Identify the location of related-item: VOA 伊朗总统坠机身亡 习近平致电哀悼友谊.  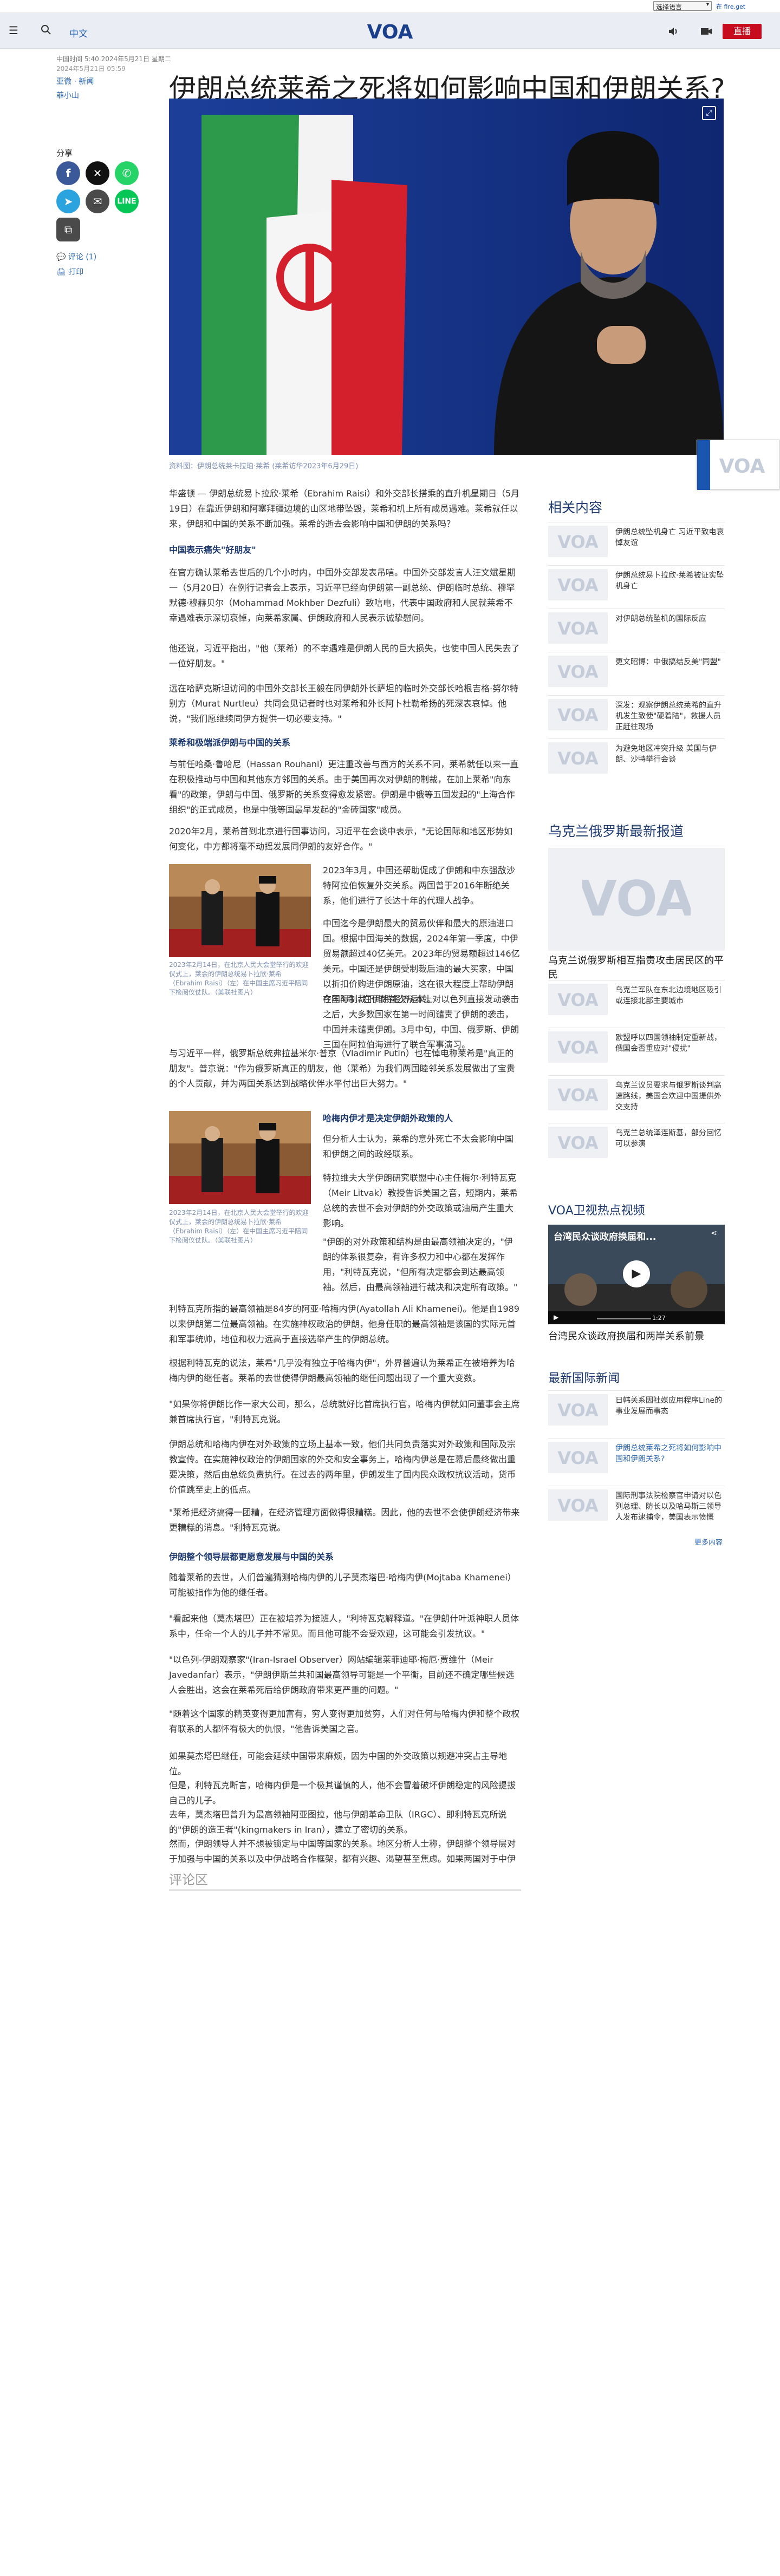
(636, 539).